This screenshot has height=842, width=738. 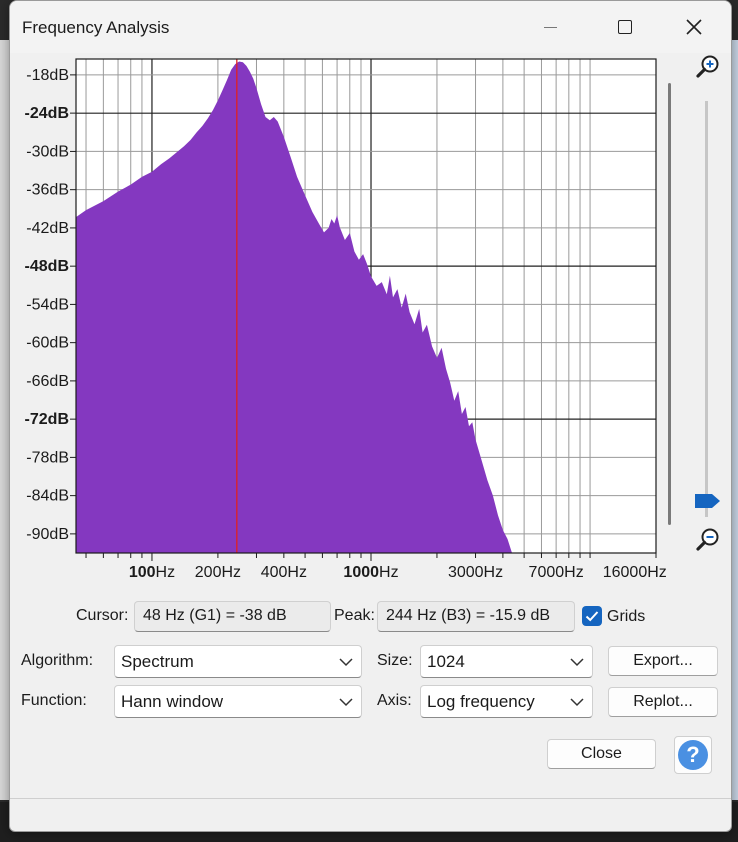 What do you see at coordinates (601, 754) in the screenshot?
I see `close-button: Close` at bounding box center [601, 754].